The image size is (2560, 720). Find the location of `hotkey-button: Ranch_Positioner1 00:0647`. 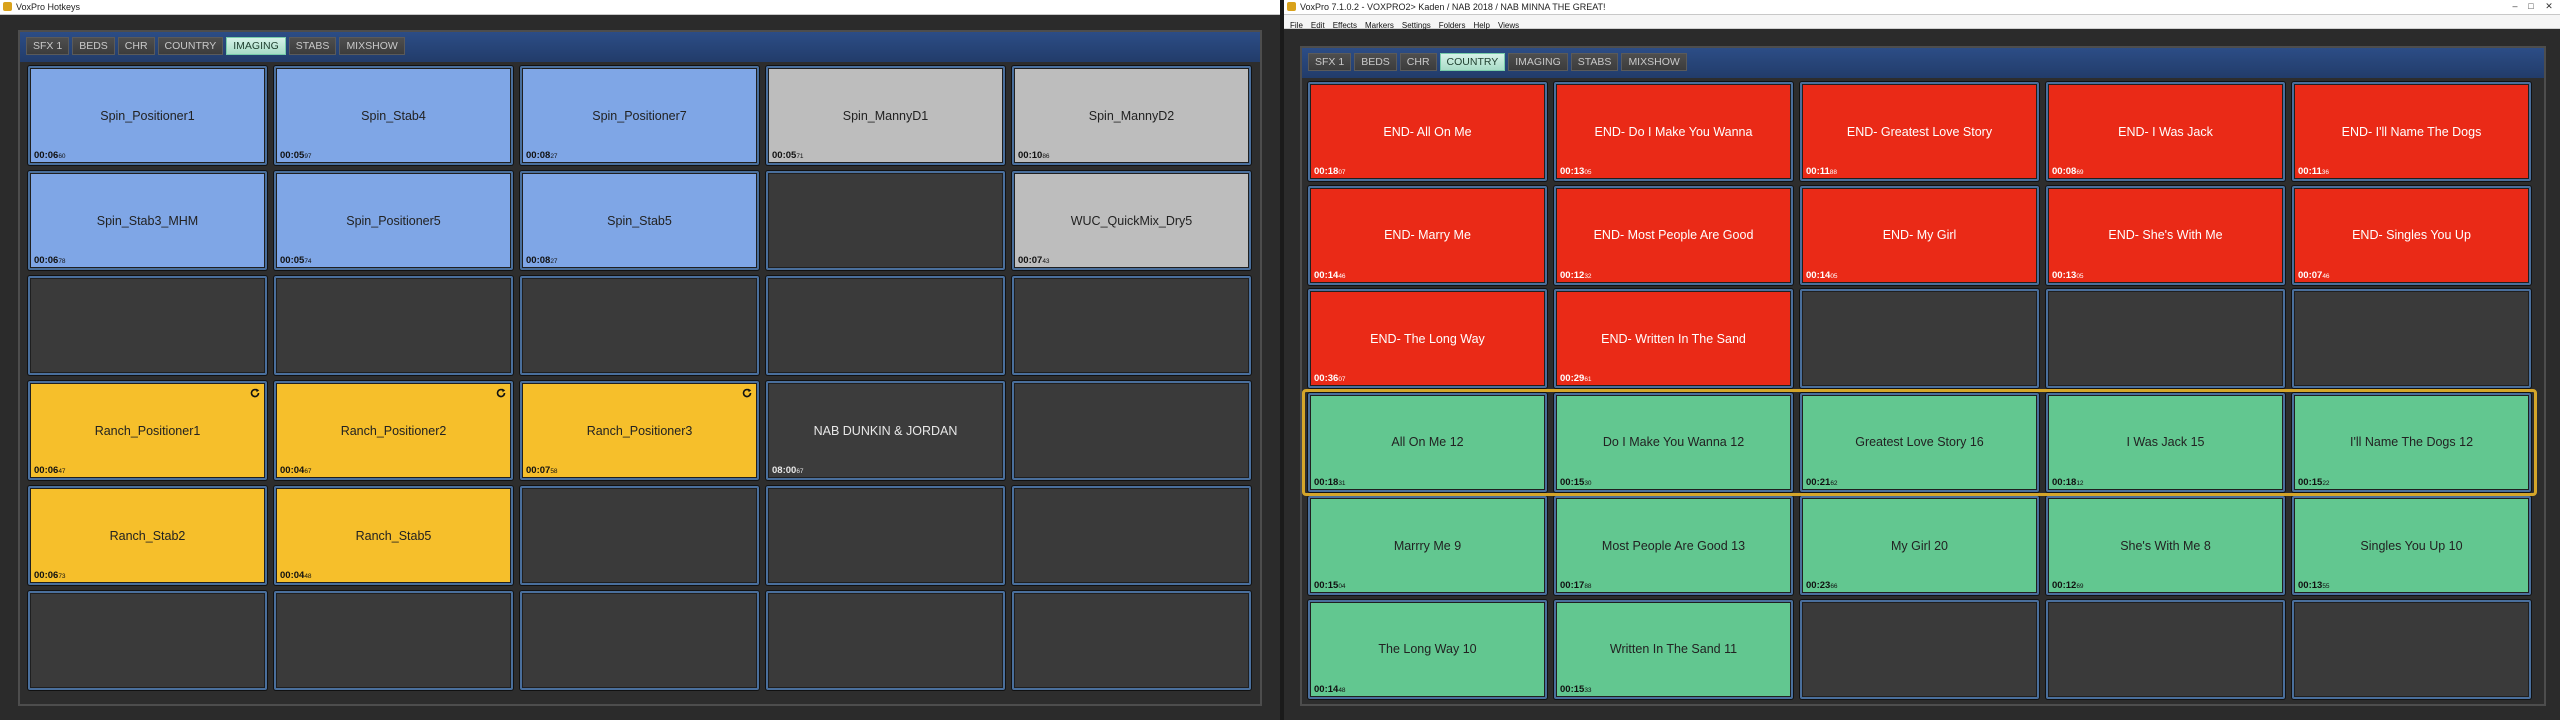

hotkey-button: Ranch_Positioner1 00:0647 is located at coordinates (147, 430).